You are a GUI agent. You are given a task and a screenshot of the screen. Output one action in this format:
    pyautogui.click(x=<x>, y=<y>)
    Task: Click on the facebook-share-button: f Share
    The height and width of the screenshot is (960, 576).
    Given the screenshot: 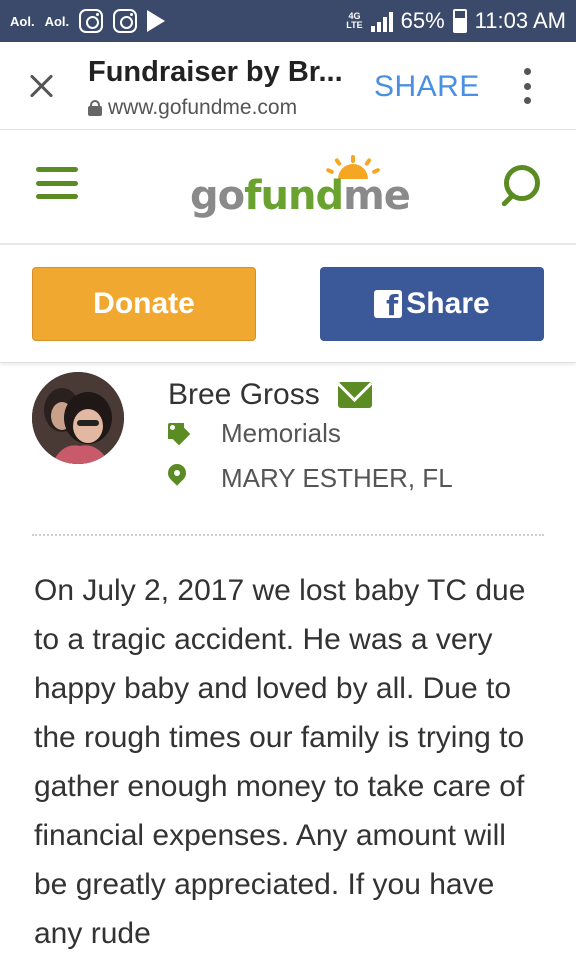 What is the action you would take?
    pyautogui.click(x=432, y=304)
    